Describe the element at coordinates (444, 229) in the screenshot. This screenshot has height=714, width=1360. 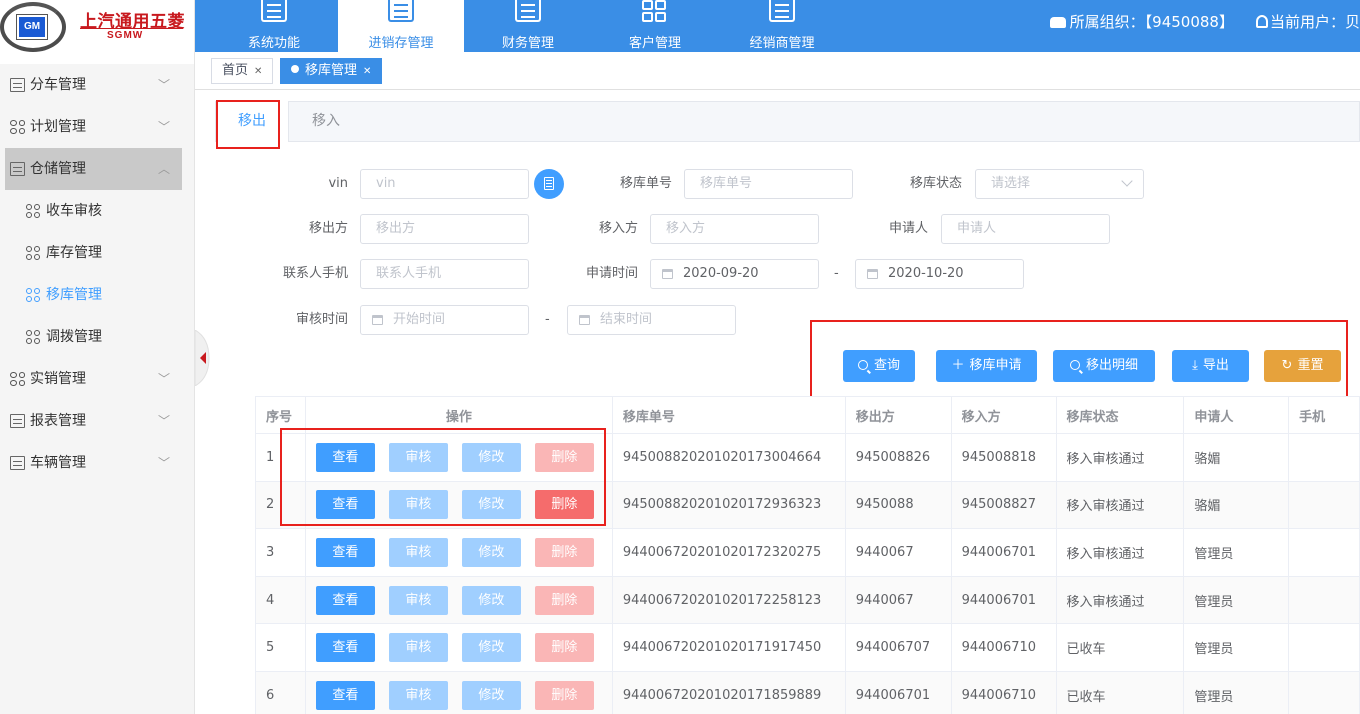
I see `from-input: 移出方` at that location.